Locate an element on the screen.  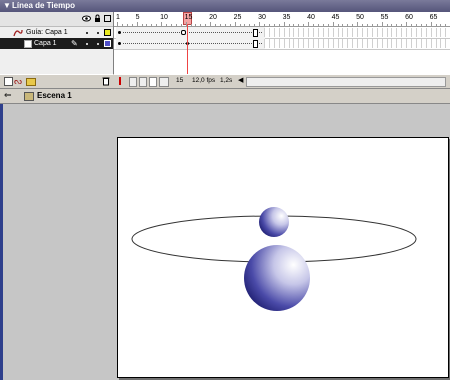
modify-markers-button is located at coordinates (164, 82).